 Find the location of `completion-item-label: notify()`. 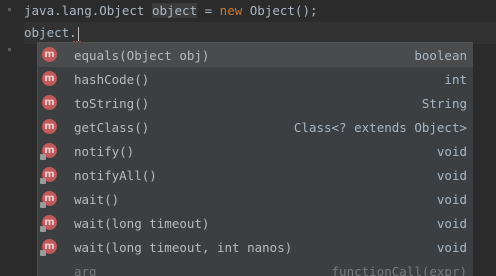

completion-item-label: notify() is located at coordinates (104, 151).